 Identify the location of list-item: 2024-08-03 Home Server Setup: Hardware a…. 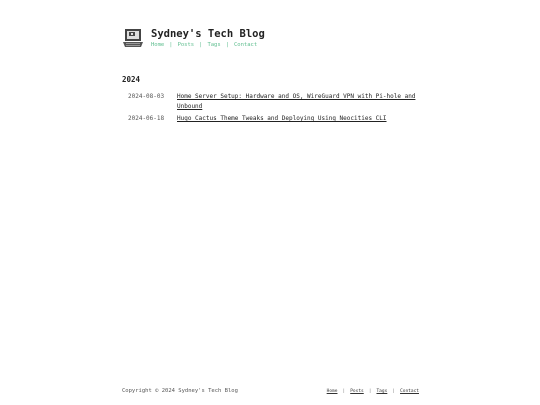
(272, 102).